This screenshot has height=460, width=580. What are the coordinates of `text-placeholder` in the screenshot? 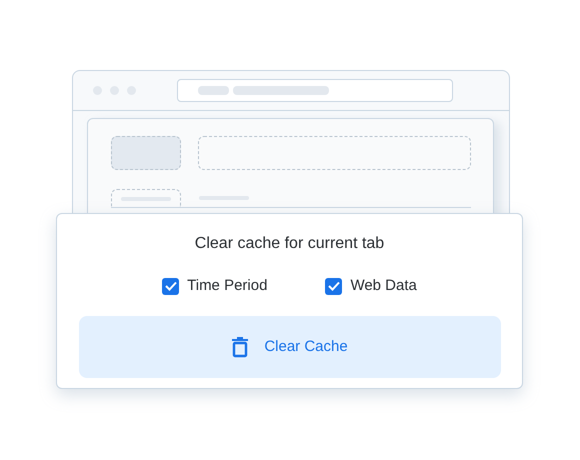 It's located at (213, 90).